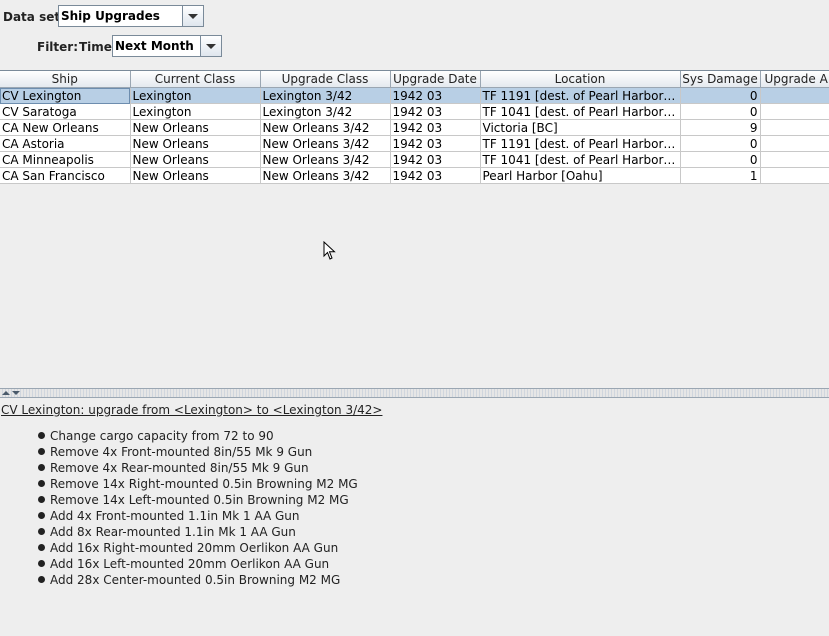 This screenshot has height=636, width=829. I want to click on chevron-up-icon, so click(6, 393).